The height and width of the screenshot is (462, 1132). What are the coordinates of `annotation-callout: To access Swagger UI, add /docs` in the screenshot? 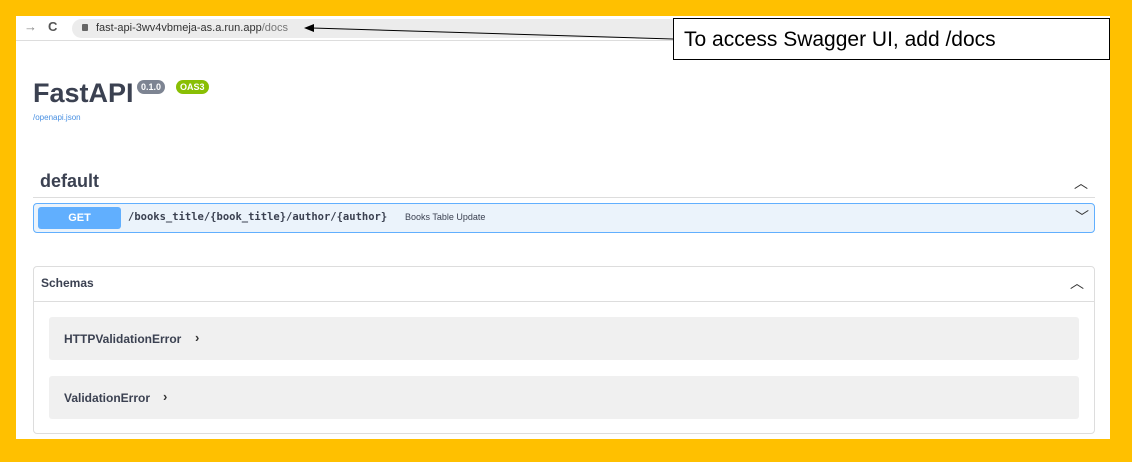 It's located at (891, 39).